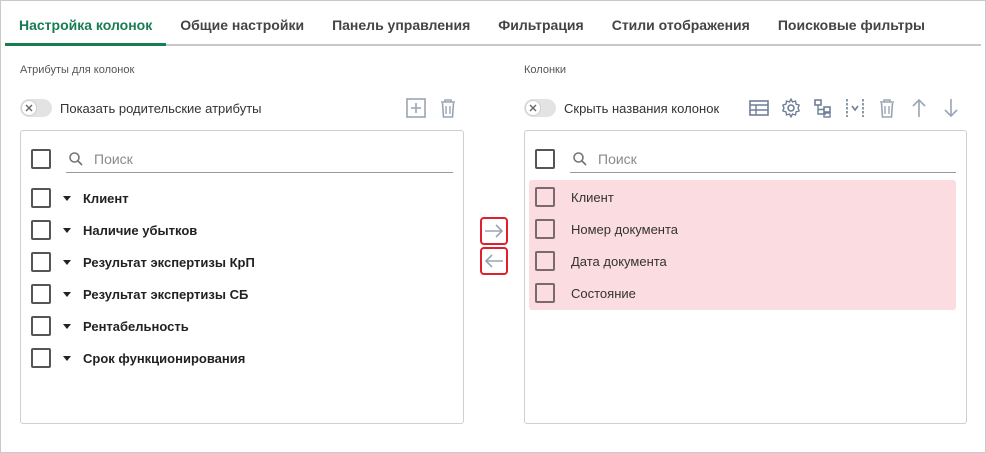 The width and height of the screenshot is (986, 453). I want to click on column-label: Номер документа, so click(625, 229).